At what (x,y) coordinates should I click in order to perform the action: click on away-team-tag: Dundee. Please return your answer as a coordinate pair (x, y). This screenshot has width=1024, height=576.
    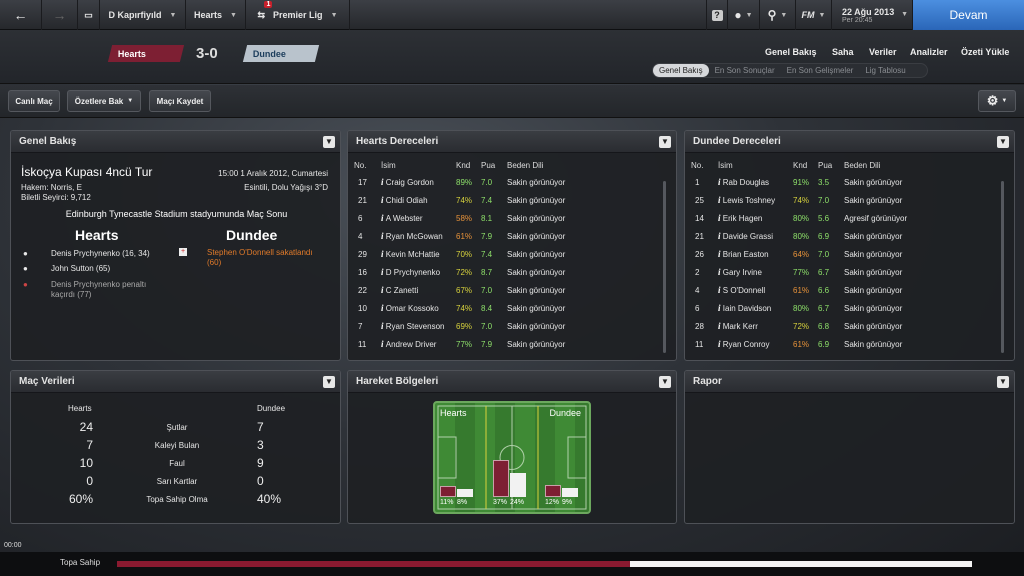
    Looking at the image, I should click on (281, 53).